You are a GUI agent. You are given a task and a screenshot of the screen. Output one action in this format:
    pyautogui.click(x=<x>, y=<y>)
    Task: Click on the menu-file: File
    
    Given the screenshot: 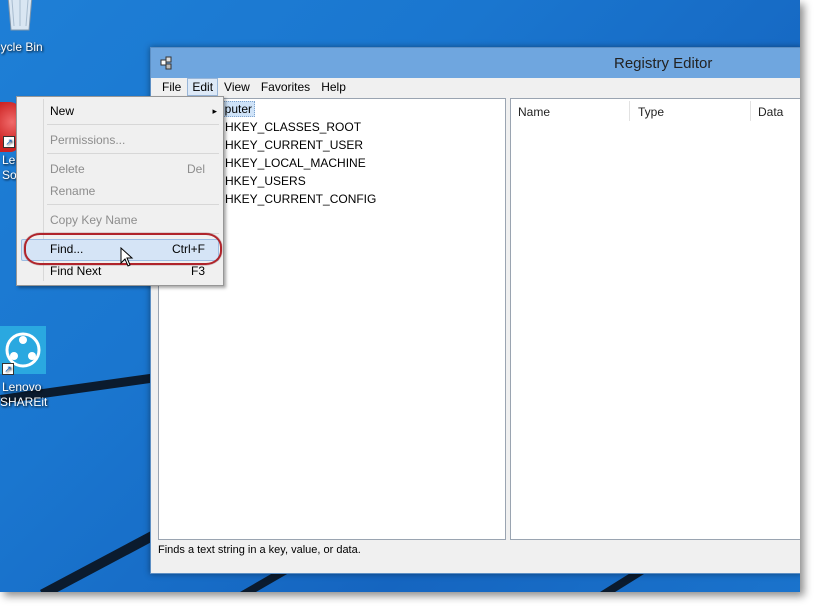 What is the action you would take?
    pyautogui.click(x=171, y=87)
    